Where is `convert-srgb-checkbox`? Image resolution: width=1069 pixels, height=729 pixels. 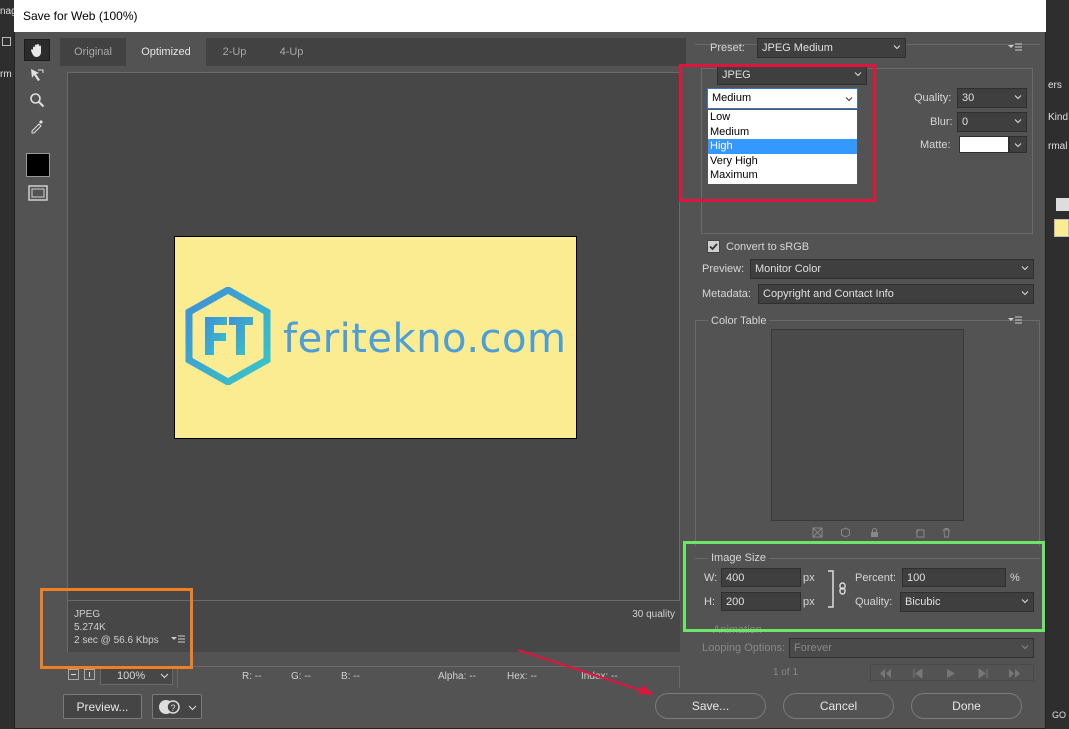
convert-srgb-checkbox is located at coordinates (713, 246).